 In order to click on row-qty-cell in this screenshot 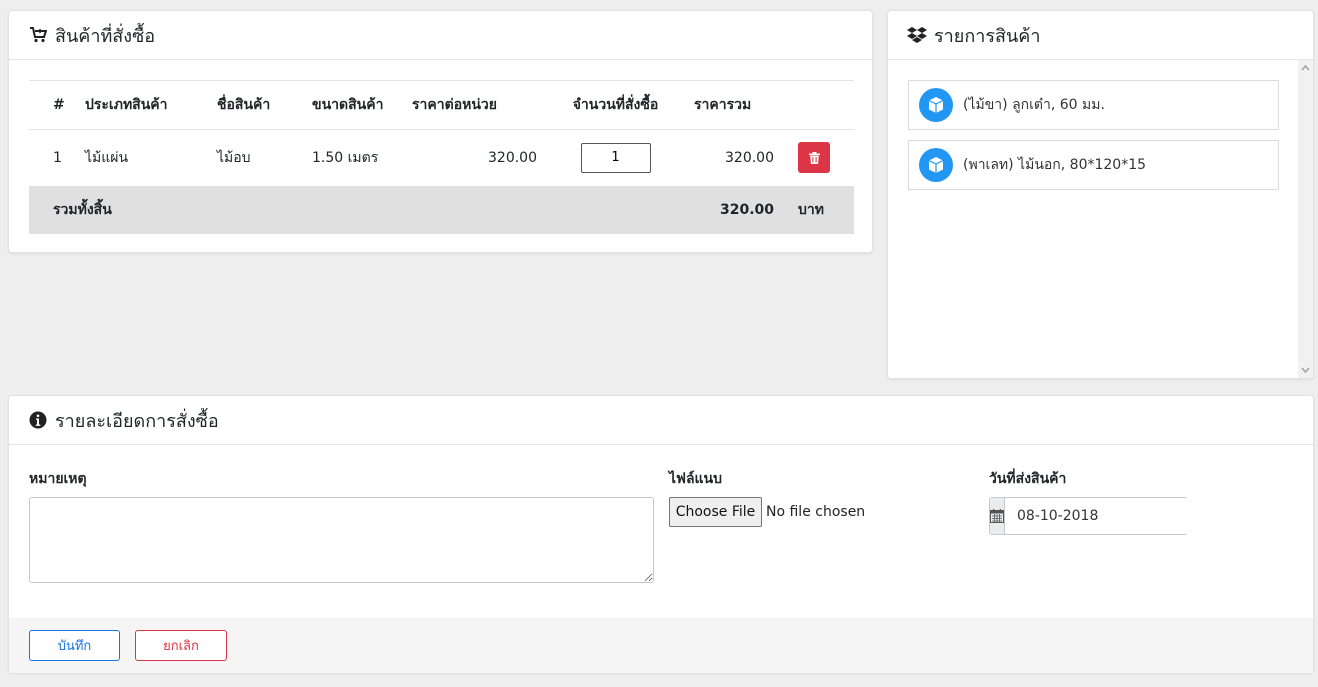, I will do `click(615, 158)`.